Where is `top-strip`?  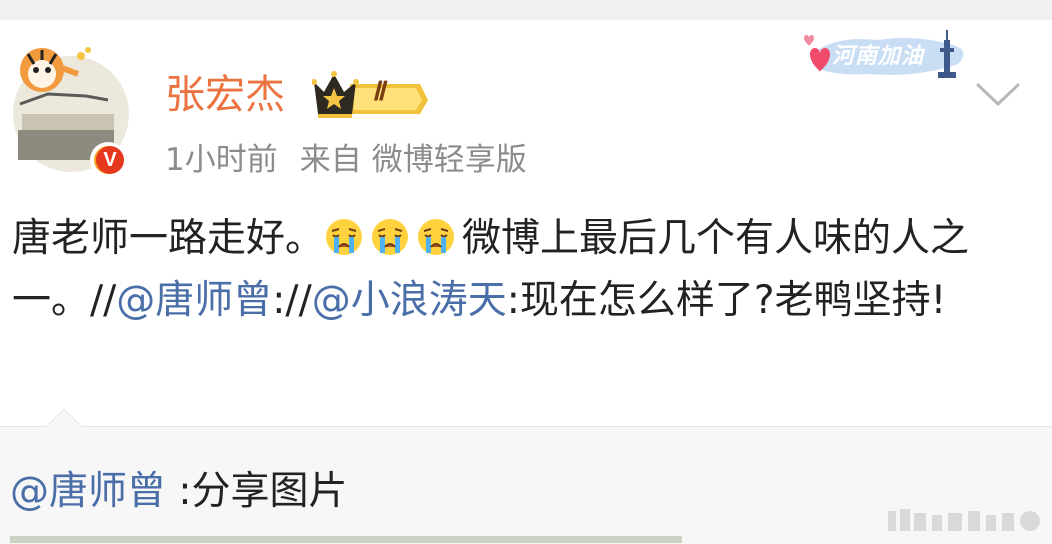 top-strip is located at coordinates (526, 10).